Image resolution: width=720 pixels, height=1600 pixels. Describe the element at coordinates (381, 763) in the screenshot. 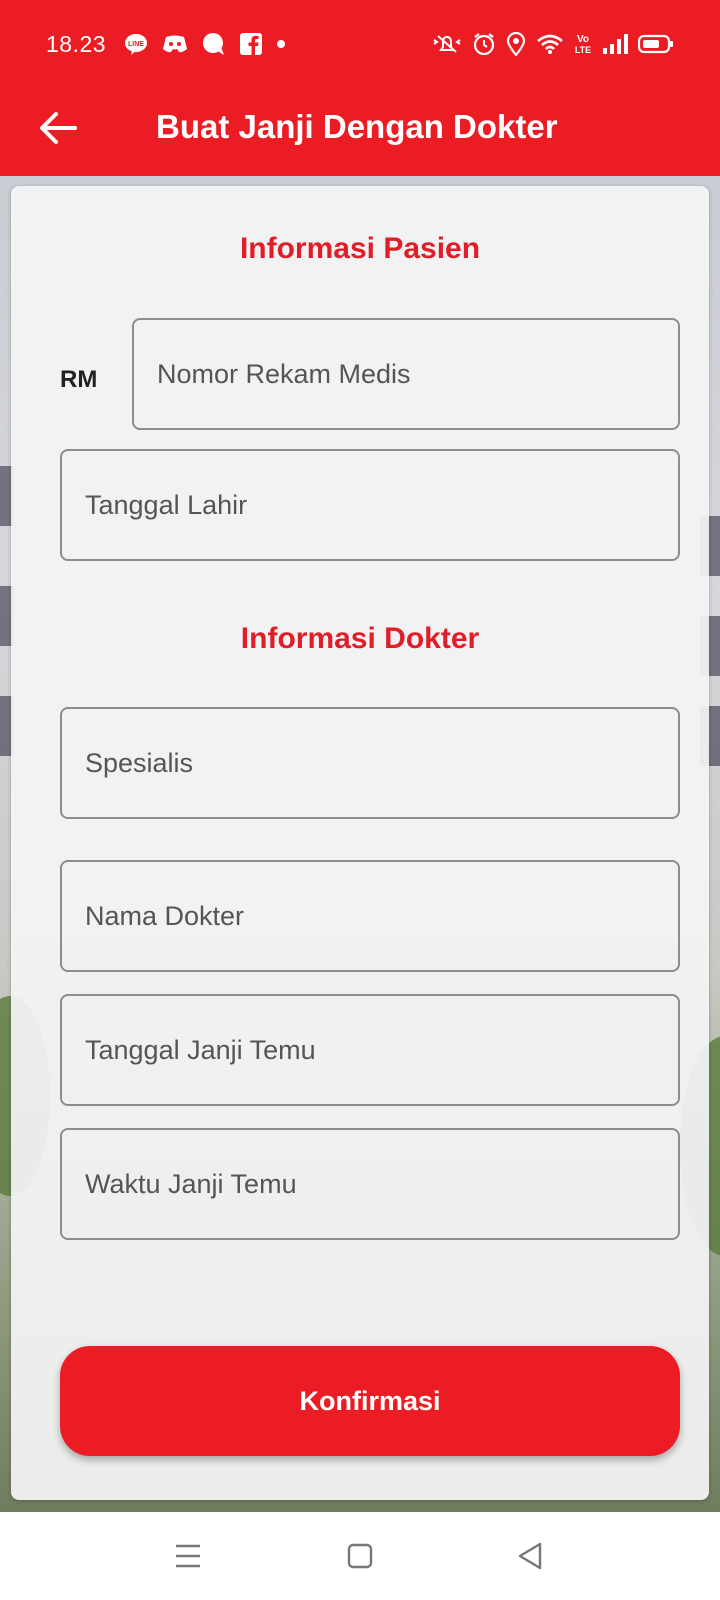

I see `specialist-input` at that location.